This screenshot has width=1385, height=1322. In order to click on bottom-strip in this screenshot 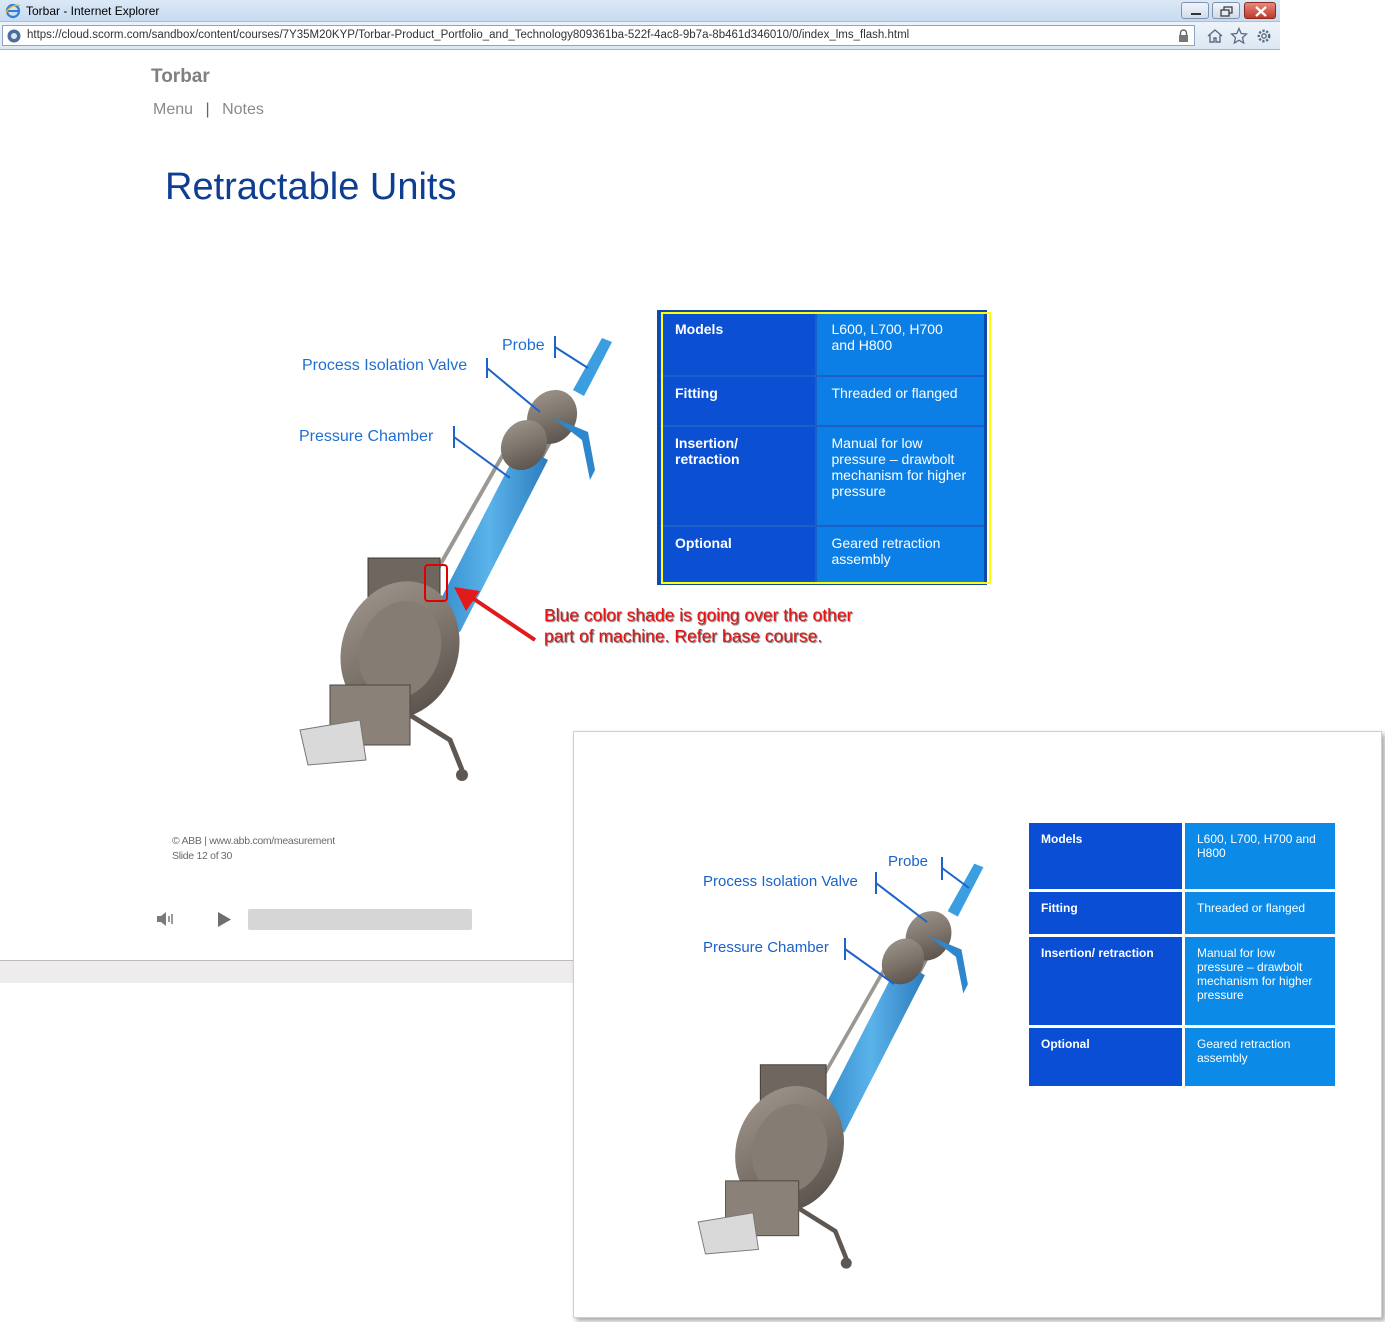, I will do `click(286, 972)`.